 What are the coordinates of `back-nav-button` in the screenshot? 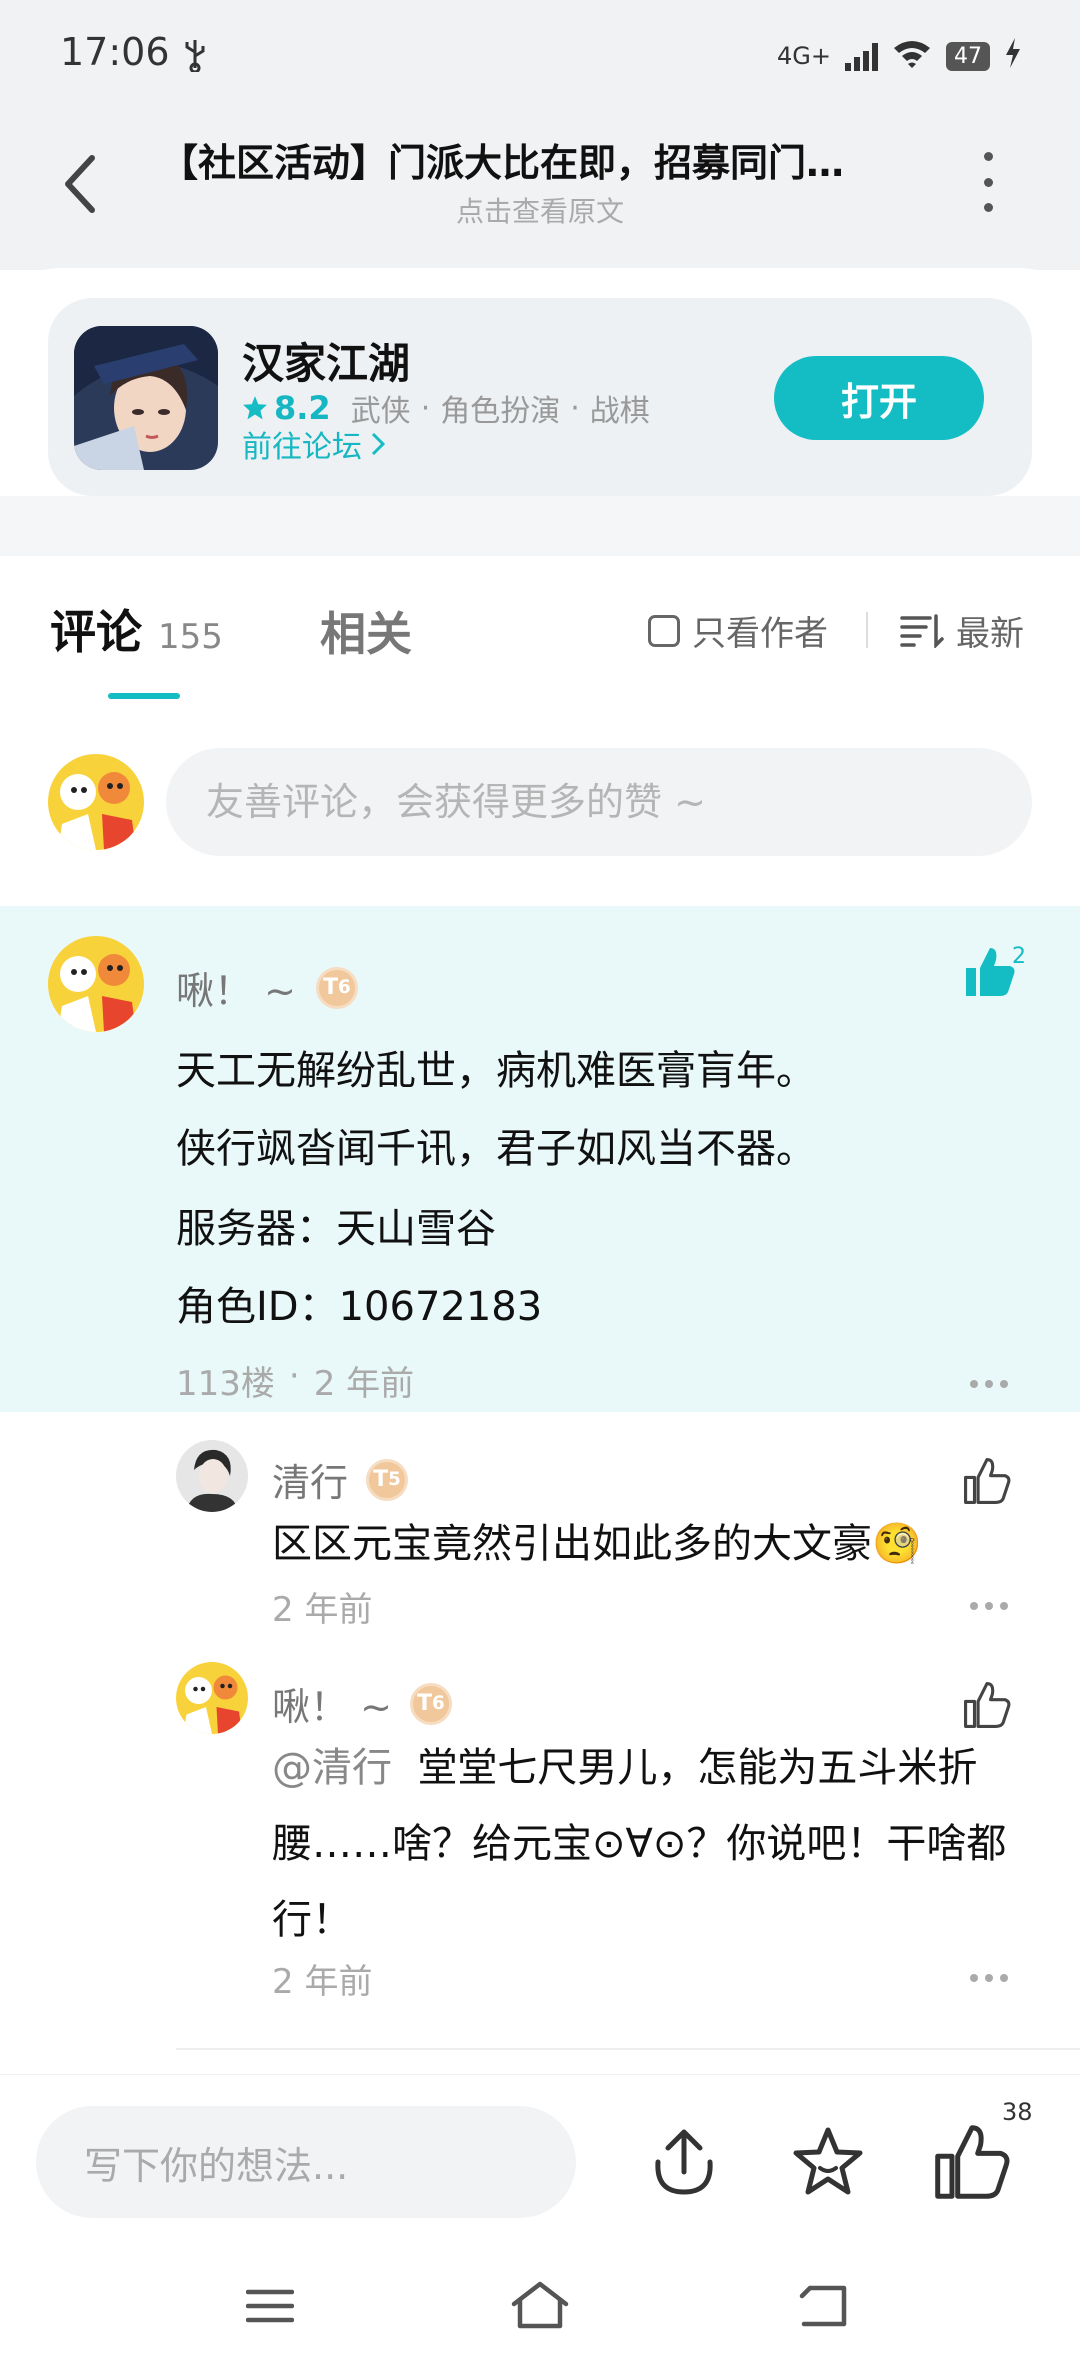 It's located at (823, 2308).